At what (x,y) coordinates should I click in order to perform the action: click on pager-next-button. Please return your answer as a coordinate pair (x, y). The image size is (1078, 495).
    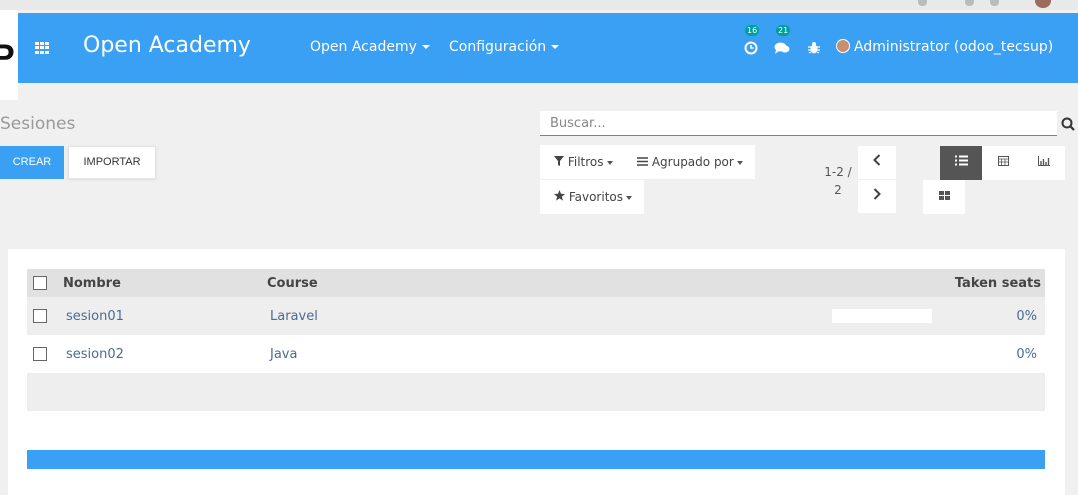
    Looking at the image, I should click on (877, 196).